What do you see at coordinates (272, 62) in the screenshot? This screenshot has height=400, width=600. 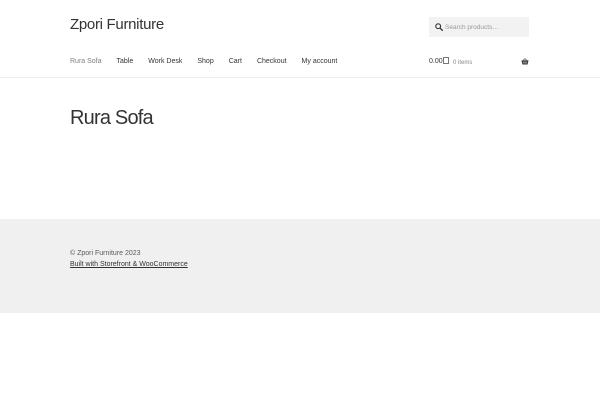 I see `nav-item-checkout: Checkout` at bounding box center [272, 62].